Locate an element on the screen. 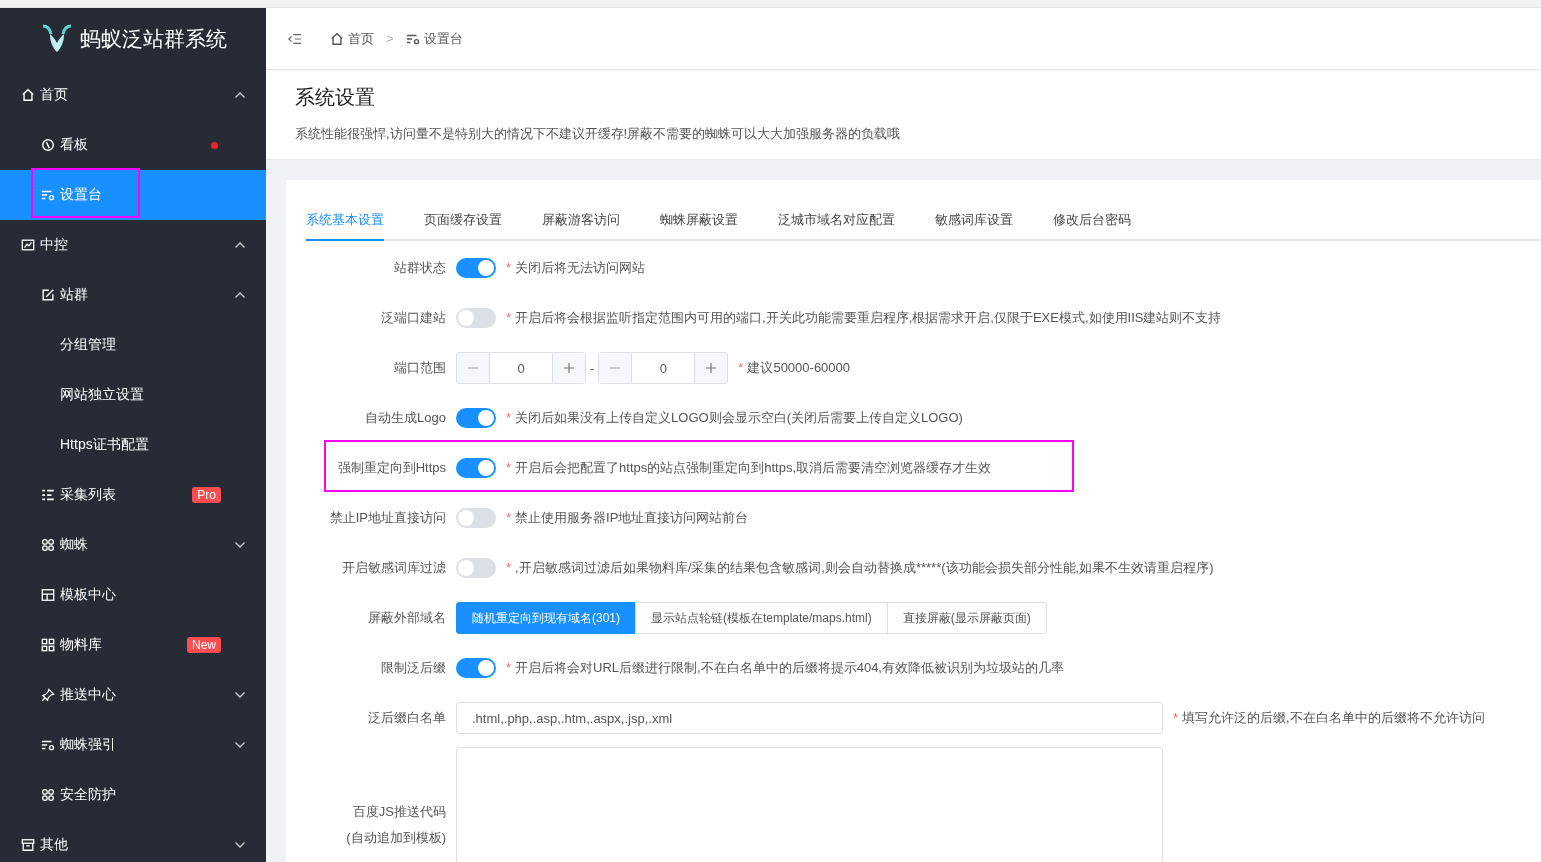 The width and height of the screenshot is (1541, 862). sidebar-item: 采集列表 Pro is located at coordinates (133, 495).